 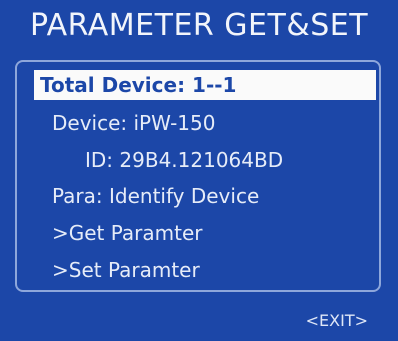 What do you see at coordinates (184, 160) in the screenshot?
I see `device-id-value: ID: 29B4.121064BD` at bounding box center [184, 160].